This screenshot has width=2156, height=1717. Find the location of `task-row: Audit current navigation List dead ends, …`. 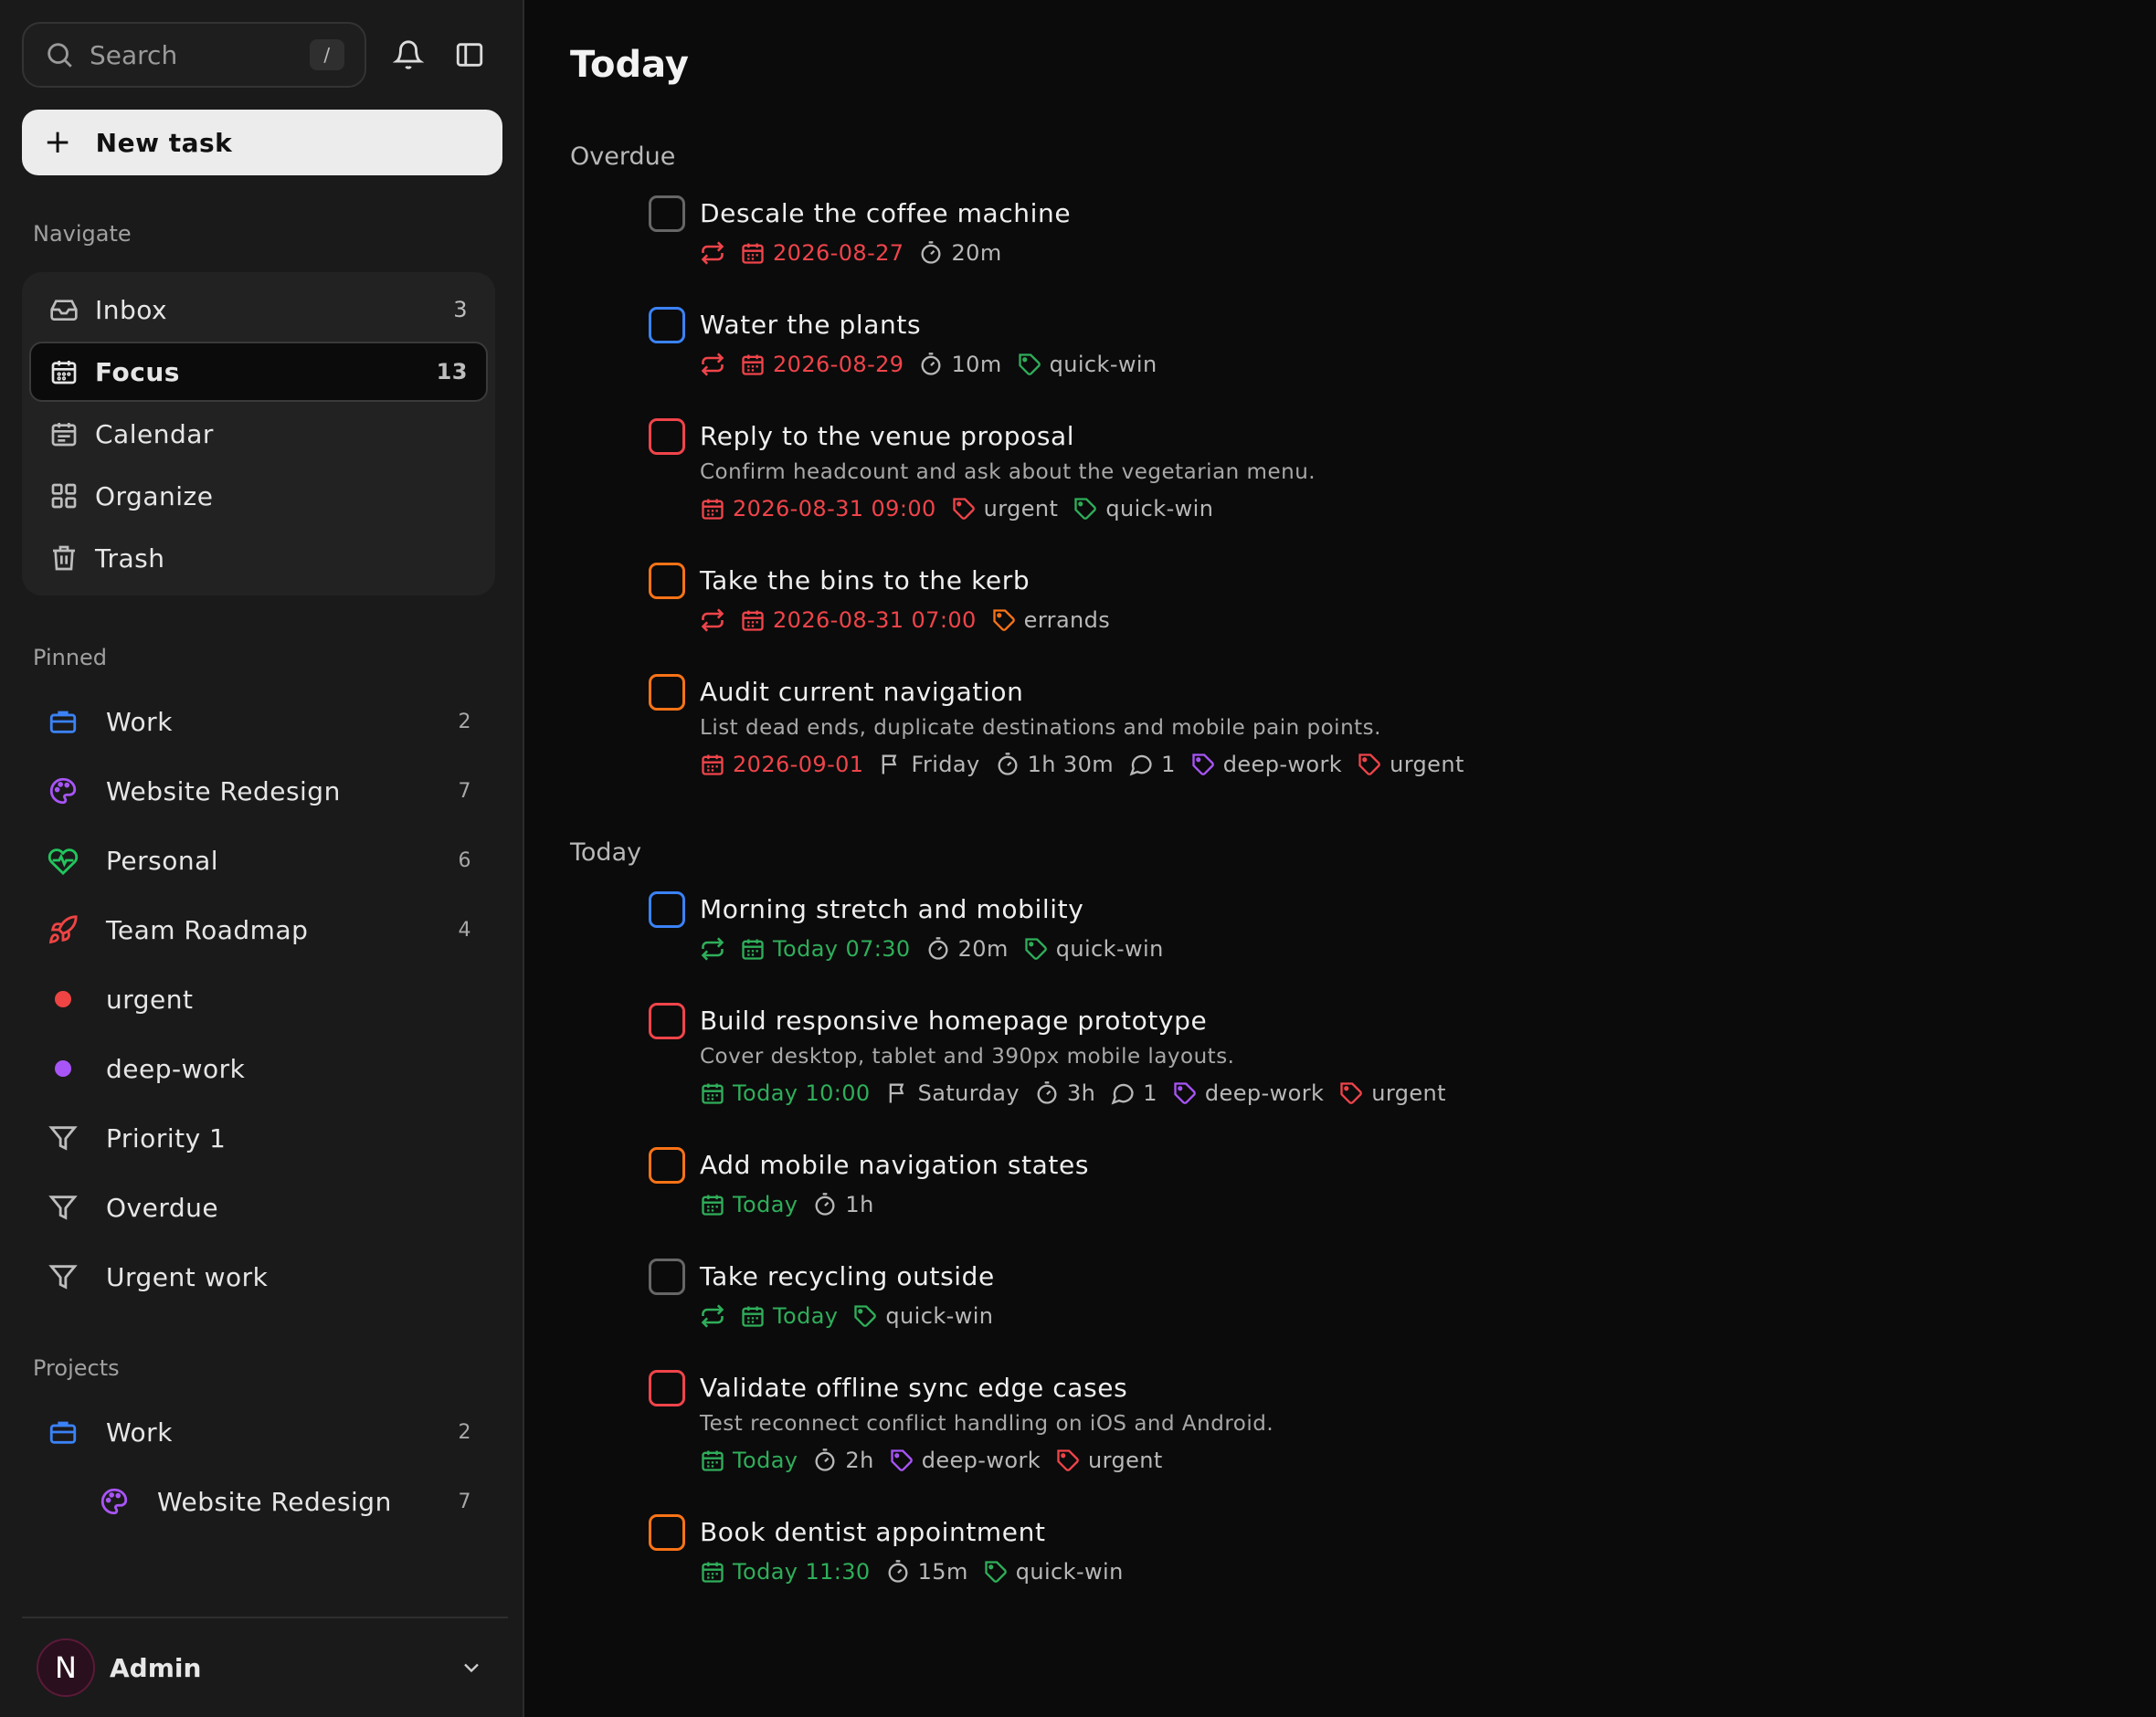

task-row: Audit current navigation List dead ends, … is located at coordinates (1363, 729).